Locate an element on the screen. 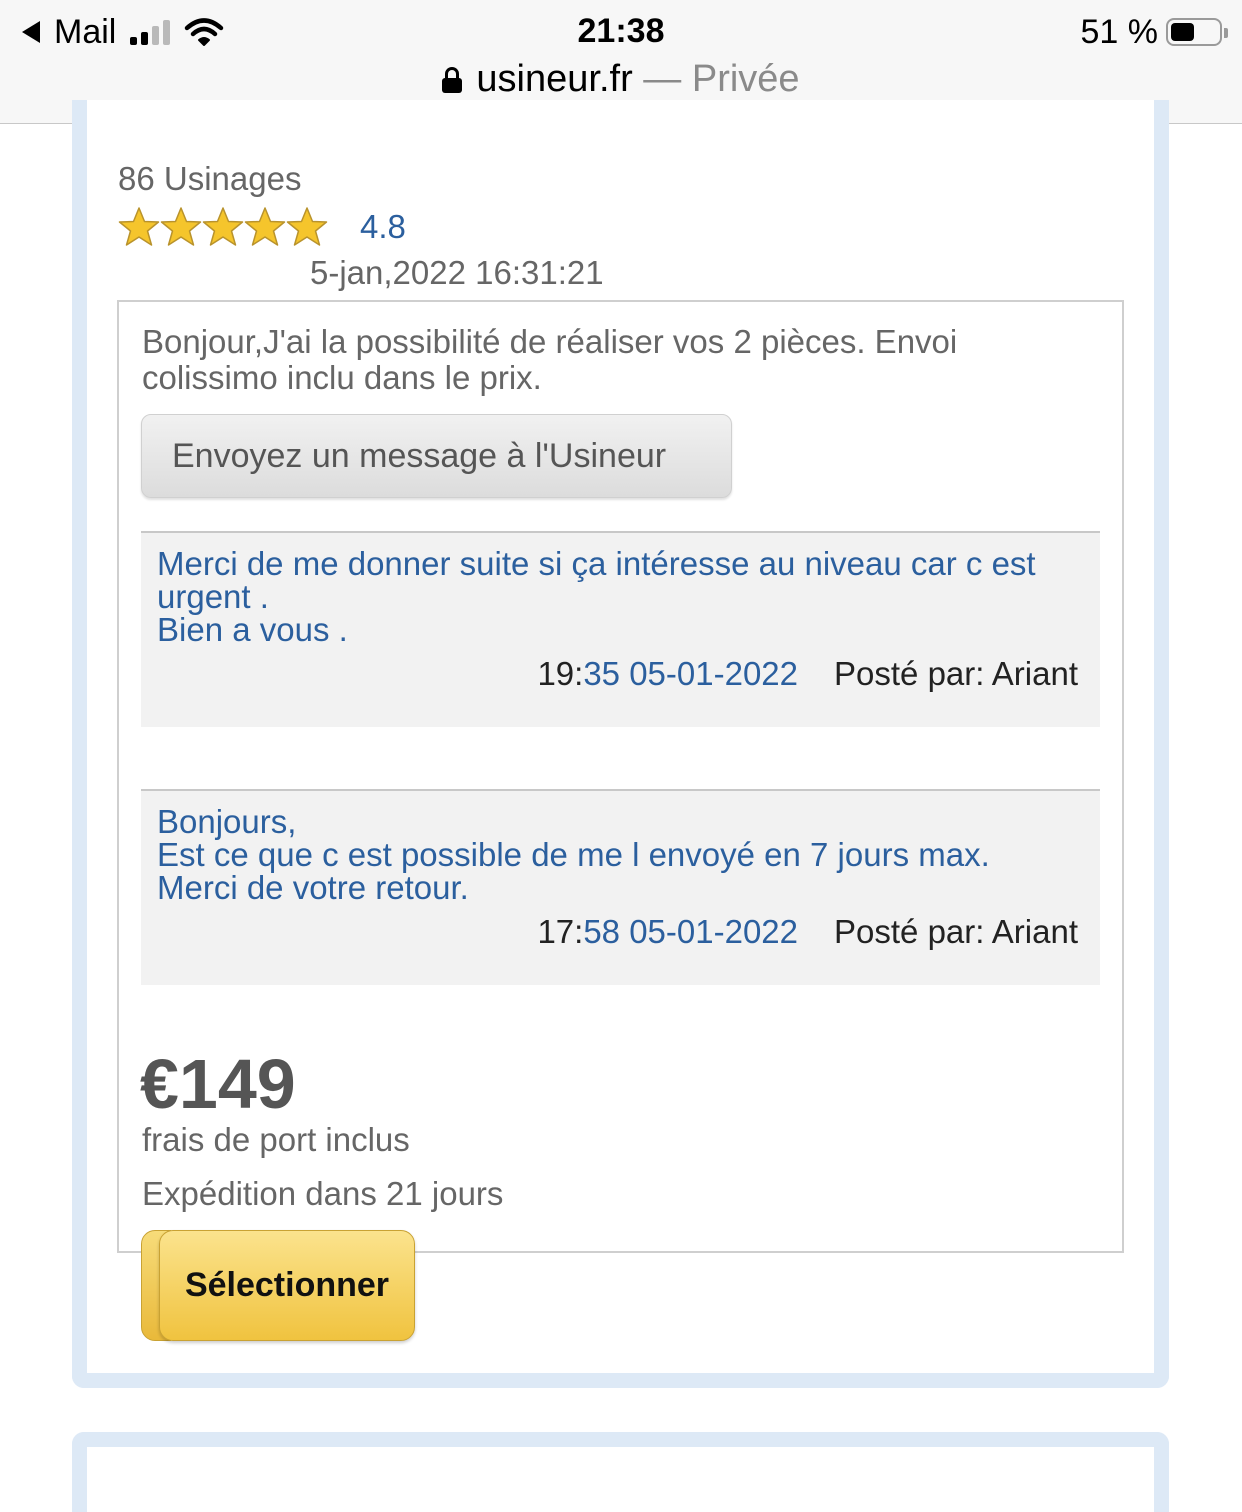  comment-time-date: 35 05-01-2022 is located at coordinates (691, 673).